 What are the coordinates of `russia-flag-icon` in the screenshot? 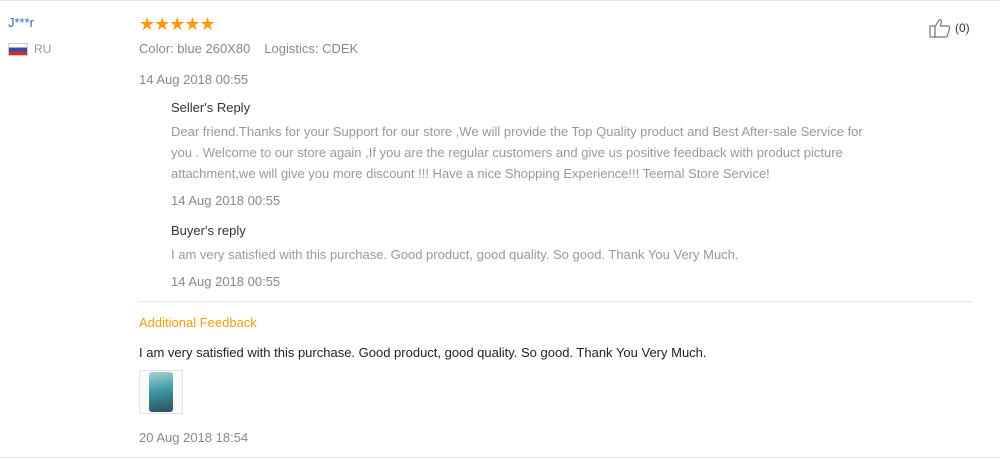 It's located at (18, 49).